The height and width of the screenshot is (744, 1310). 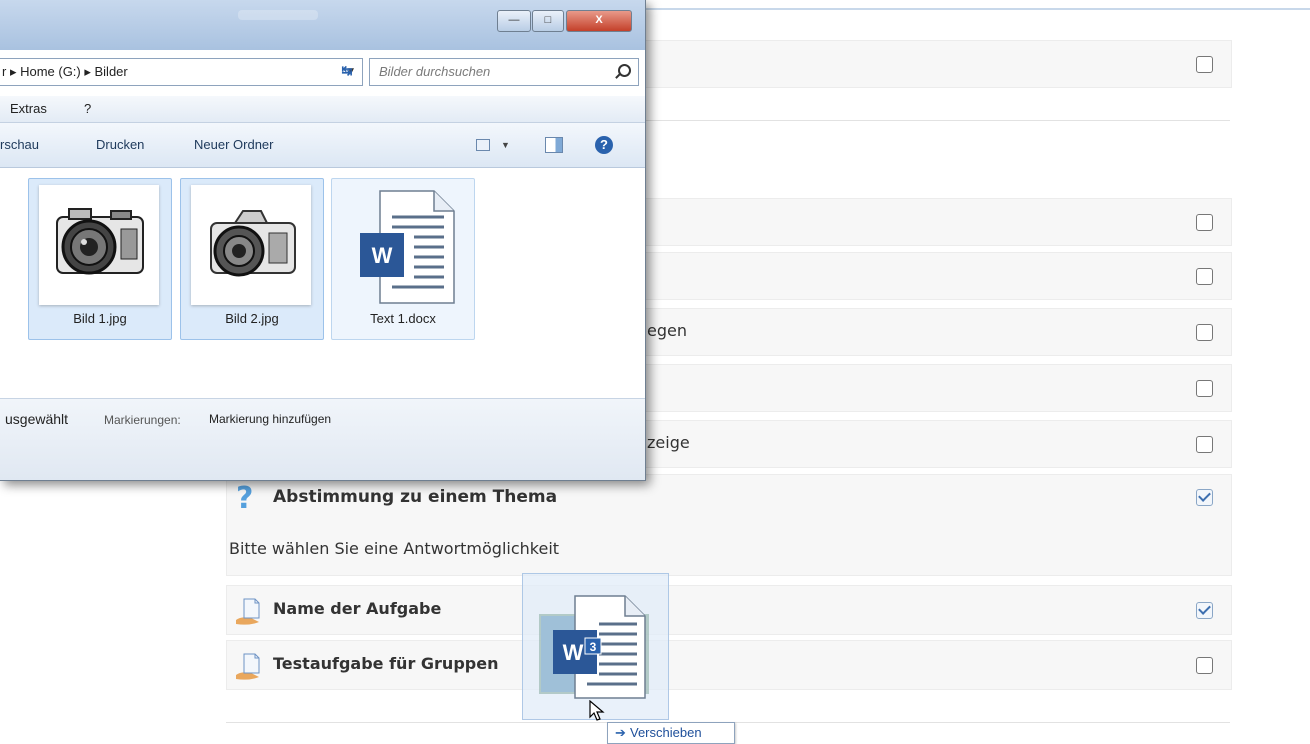 I want to click on tags-label: Markierungen:, so click(x=142, y=420).